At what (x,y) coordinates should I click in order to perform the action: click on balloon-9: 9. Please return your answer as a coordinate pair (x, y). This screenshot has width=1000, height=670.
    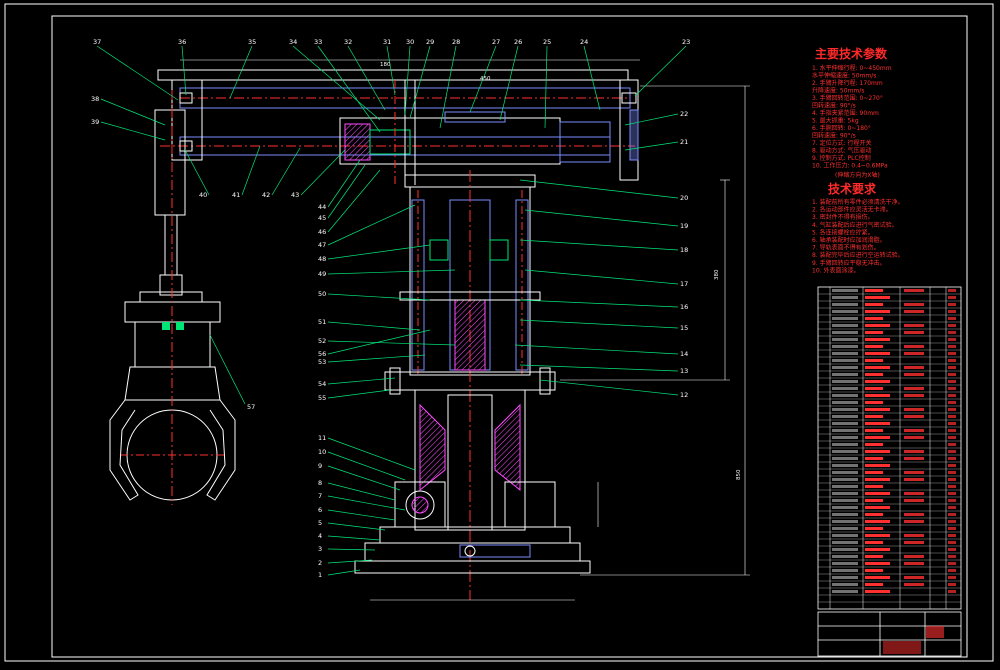
    Looking at the image, I should click on (320, 466).